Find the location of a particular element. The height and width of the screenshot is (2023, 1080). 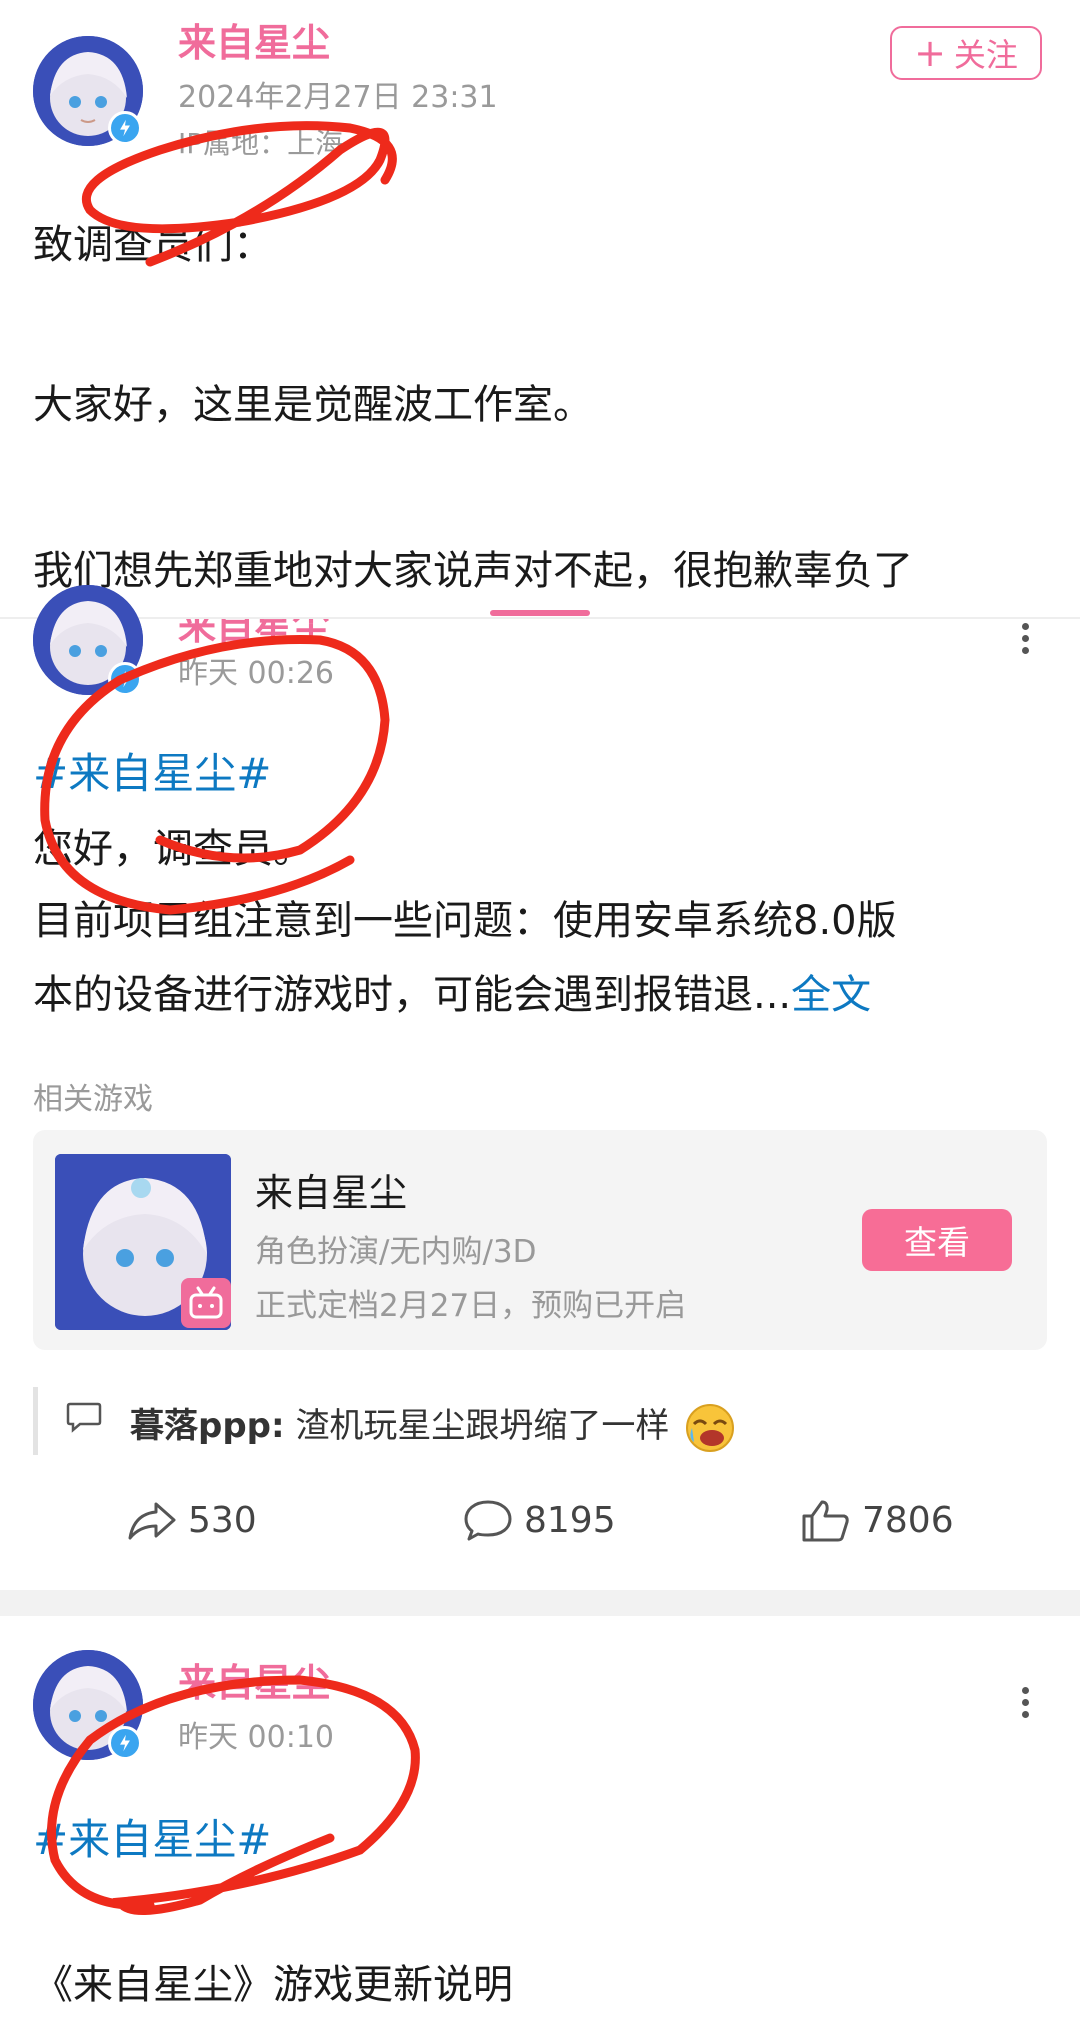

comment-text: 渣机玩星尘跟坍缩了一样 is located at coordinates (482, 1426).